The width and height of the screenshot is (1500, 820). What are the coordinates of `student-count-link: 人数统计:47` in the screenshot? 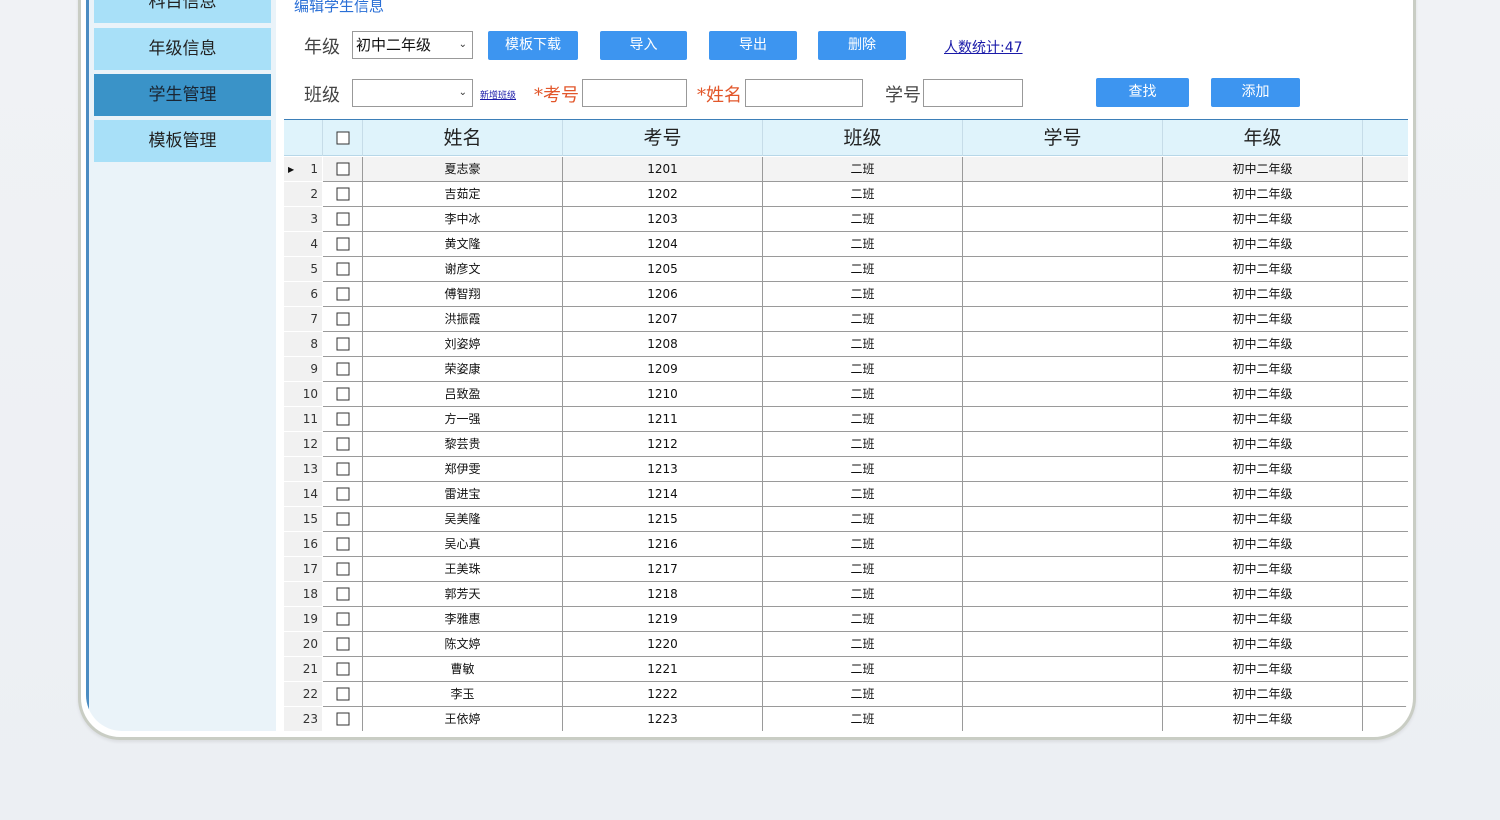 It's located at (983, 47).